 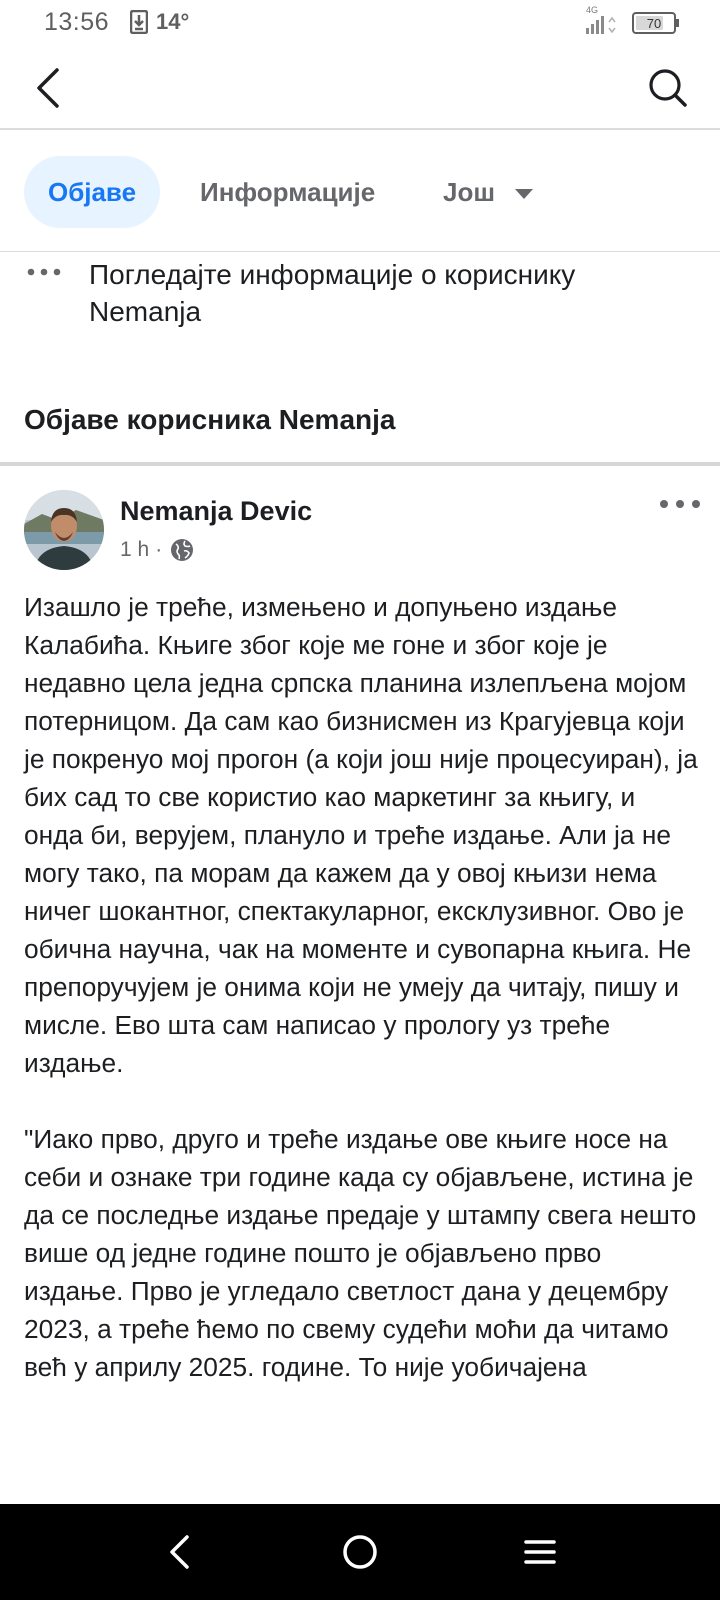 What do you see at coordinates (182, 550) in the screenshot?
I see `globe-icon` at bounding box center [182, 550].